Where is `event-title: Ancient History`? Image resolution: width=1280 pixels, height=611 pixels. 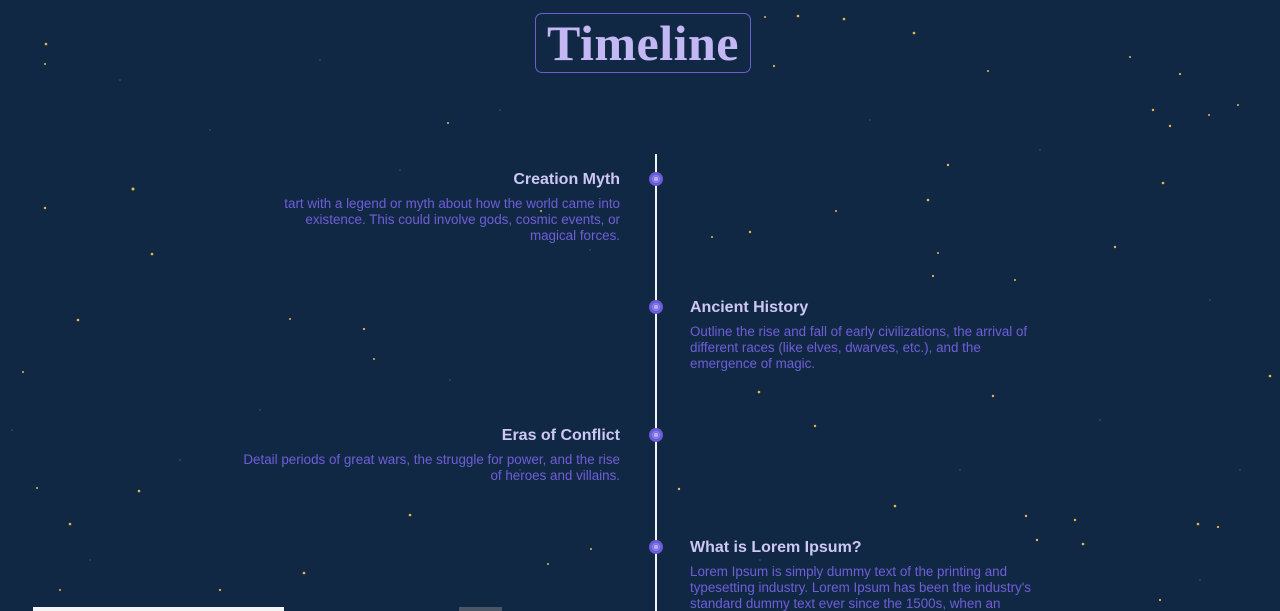 event-title: Ancient History is located at coordinates (749, 307).